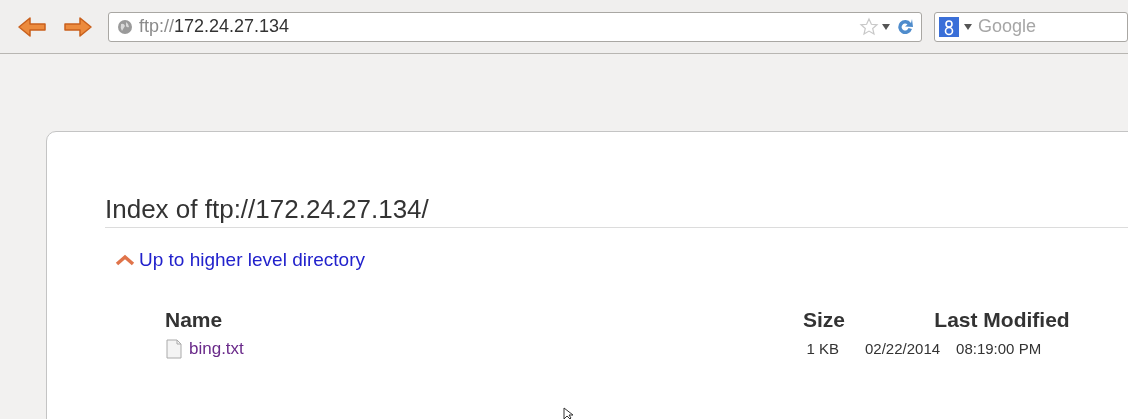  Describe the element at coordinates (869, 26) in the screenshot. I see `star-icon` at that location.